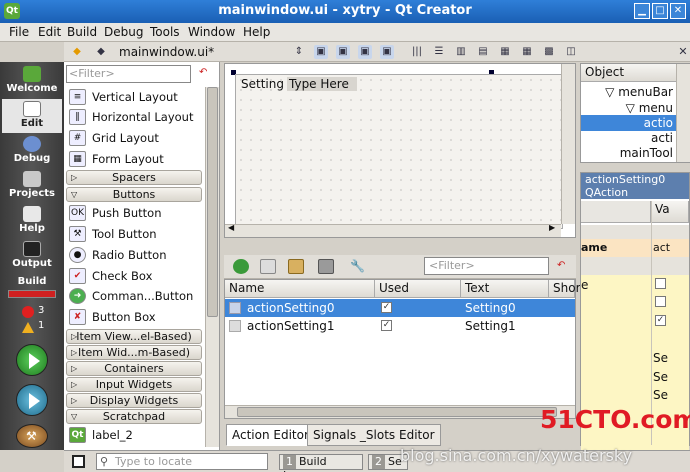  I want to click on mode-projects: Projects, so click(32, 186).